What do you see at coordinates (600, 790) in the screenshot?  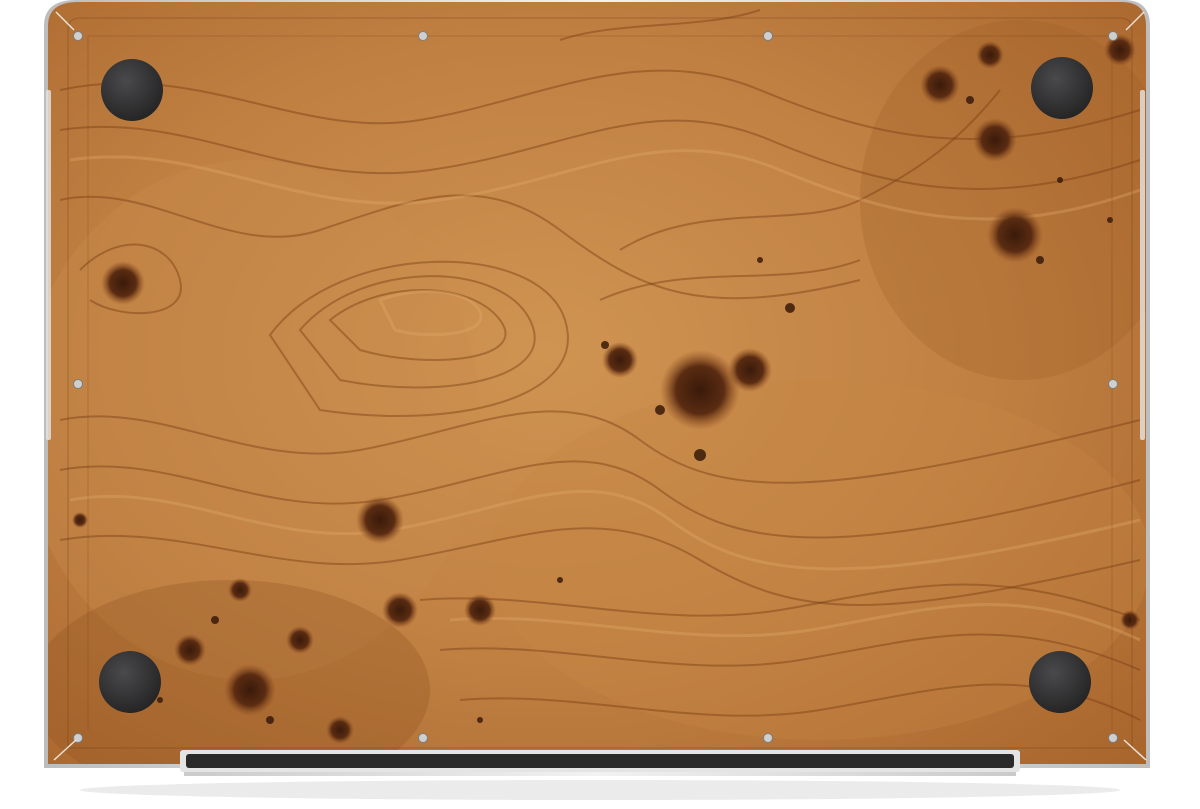 I see `drop-shadow` at bounding box center [600, 790].